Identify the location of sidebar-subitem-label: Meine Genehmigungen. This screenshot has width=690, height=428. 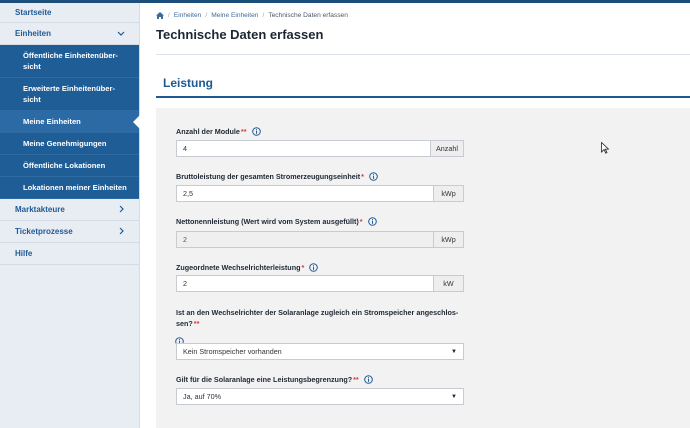
(65, 143).